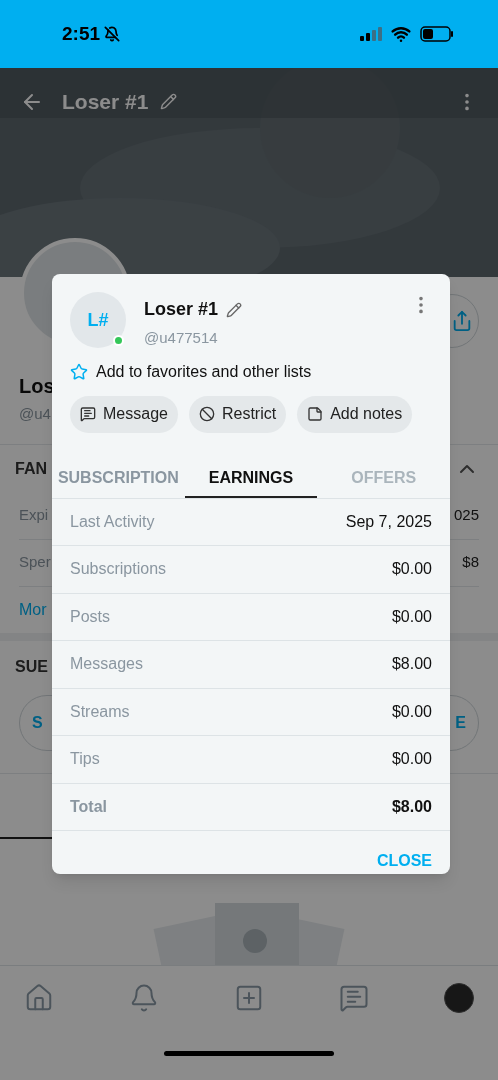 The image size is (498, 1080). What do you see at coordinates (79, 371) in the screenshot?
I see `star-icon` at bounding box center [79, 371].